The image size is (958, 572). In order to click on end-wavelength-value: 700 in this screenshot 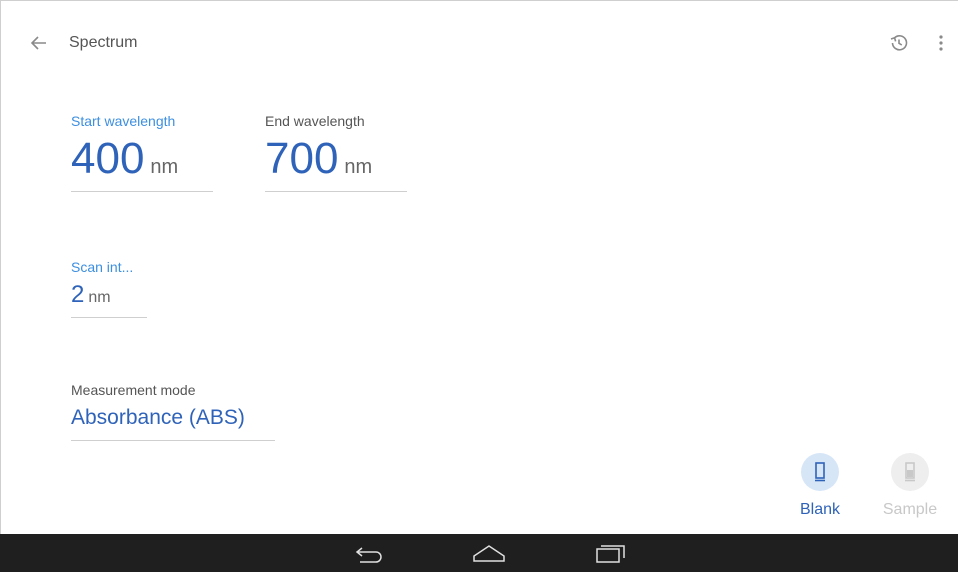, I will do `click(301, 159)`.